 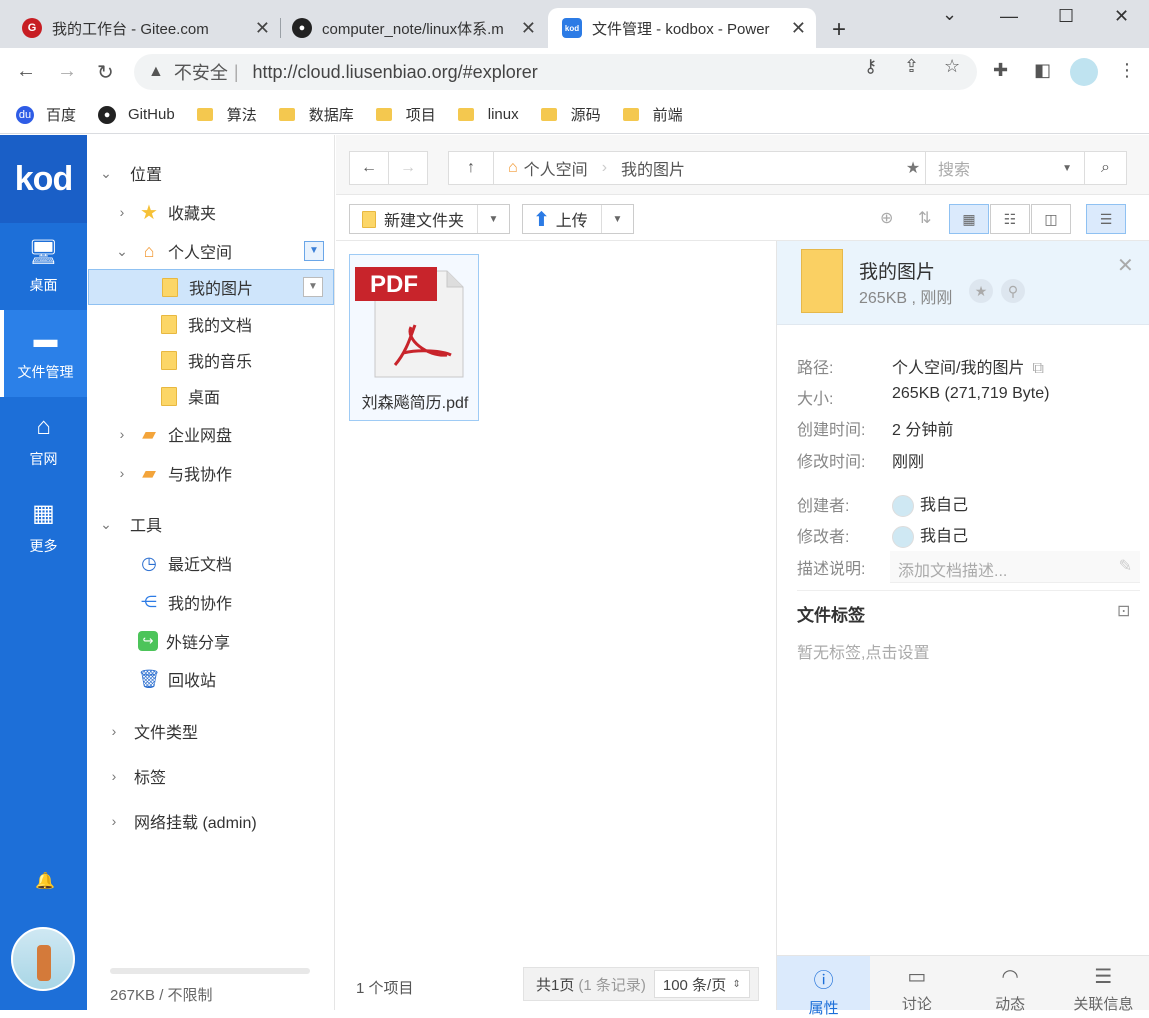 I want to click on breadcrumb-pictures: 我的图片, so click(x=653, y=168).